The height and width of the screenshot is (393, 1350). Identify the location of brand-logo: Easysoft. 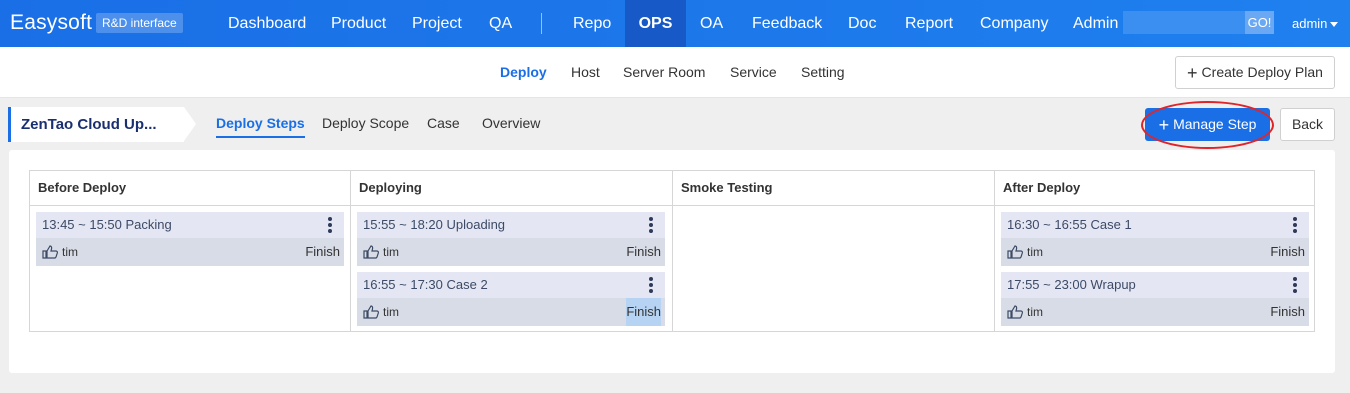
(51, 23).